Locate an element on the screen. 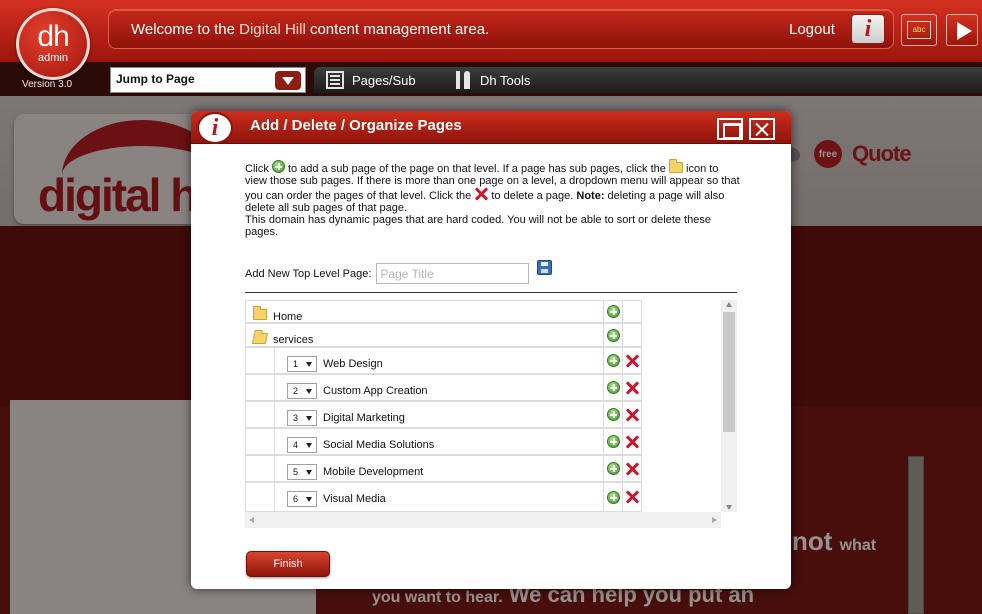 The image size is (982, 614). scroll-left-arrow is located at coordinates (251, 520).